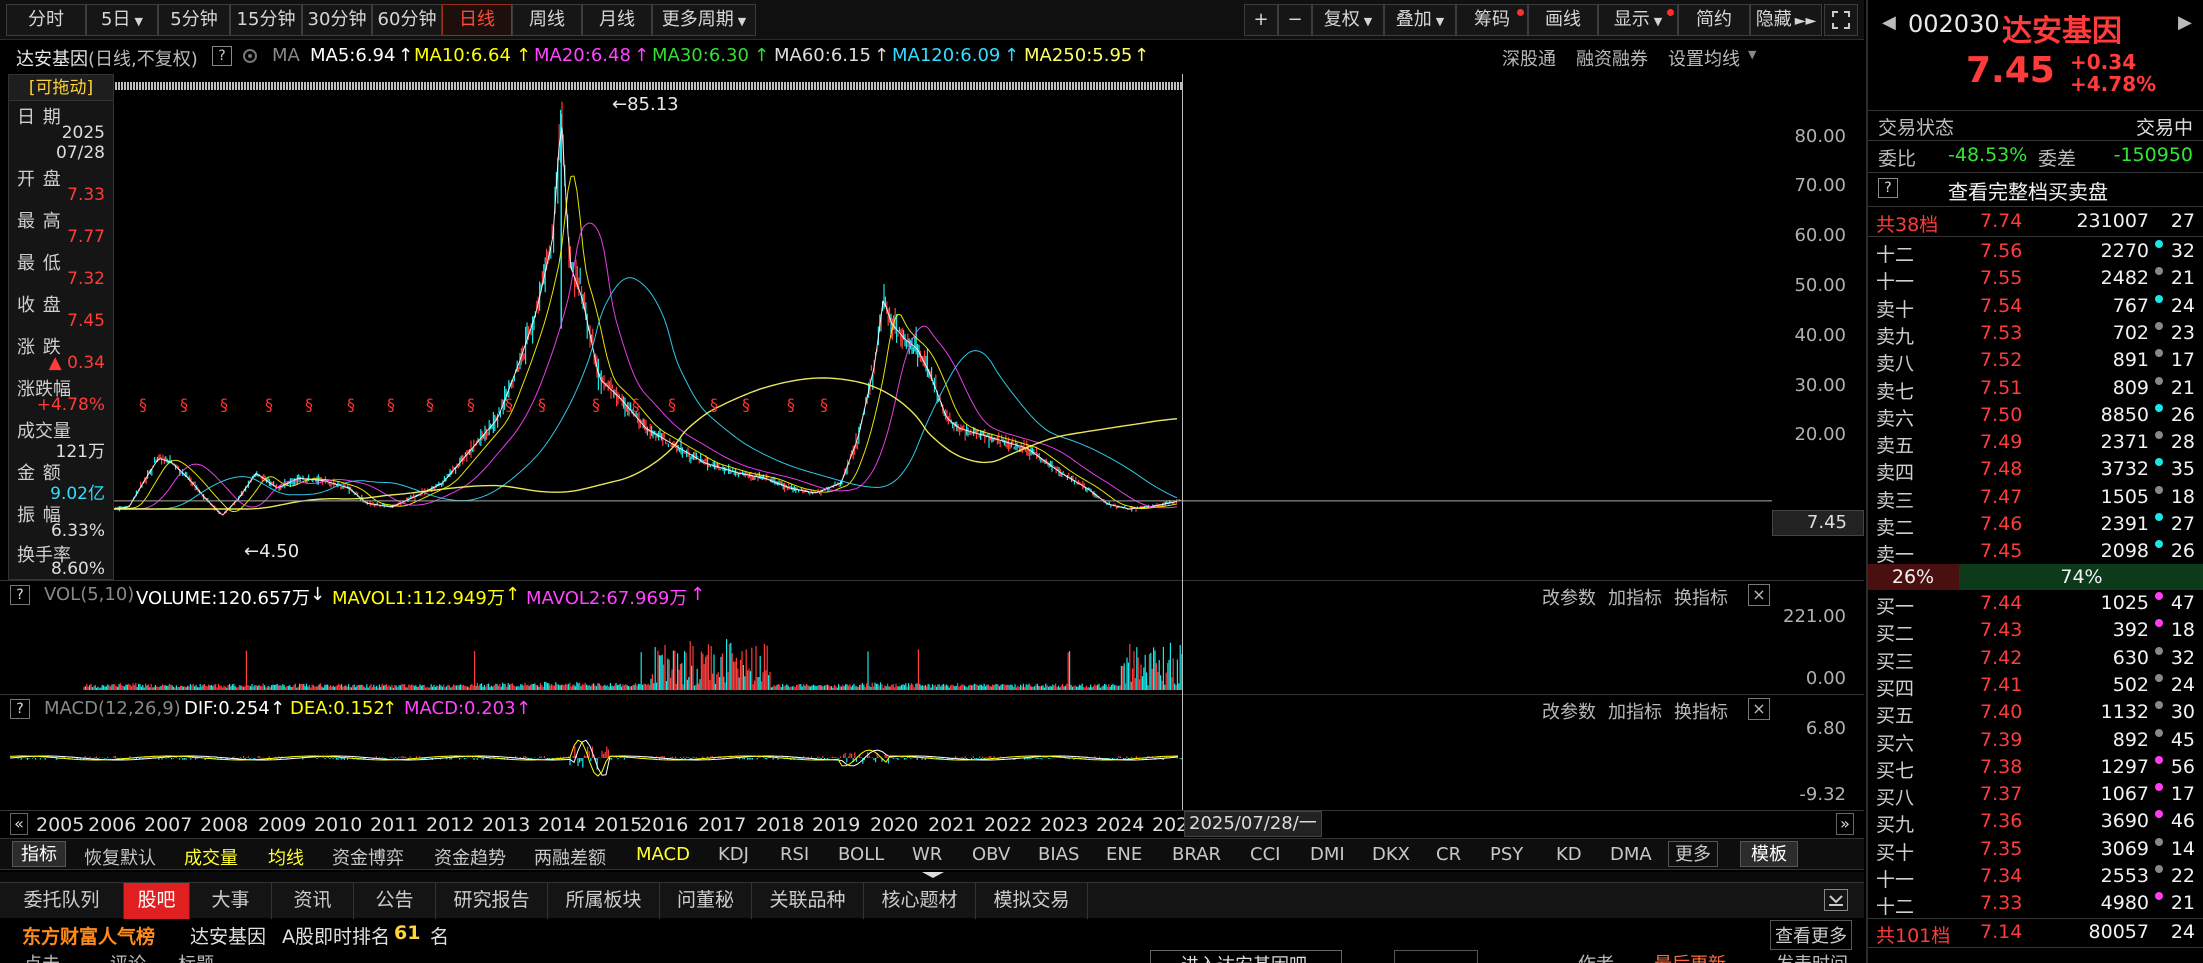  What do you see at coordinates (470, 857) in the screenshot?
I see `indicator-tab-capital-trend: 资金趋势` at bounding box center [470, 857].